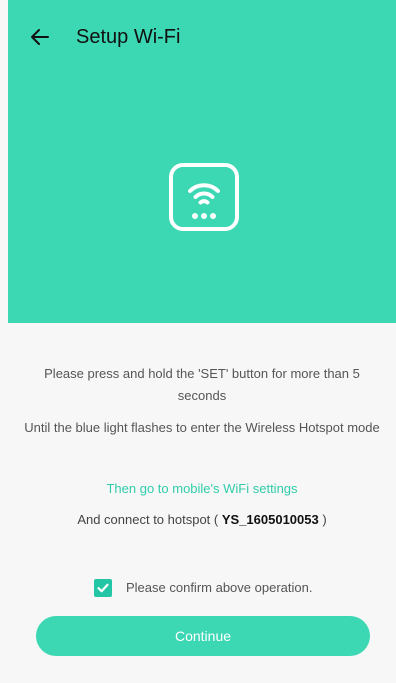 This screenshot has height=683, width=396. Describe the element at coordinates (128, 37) in the screenshot. I see `page-title: Setup Wi-Fi` at that location.